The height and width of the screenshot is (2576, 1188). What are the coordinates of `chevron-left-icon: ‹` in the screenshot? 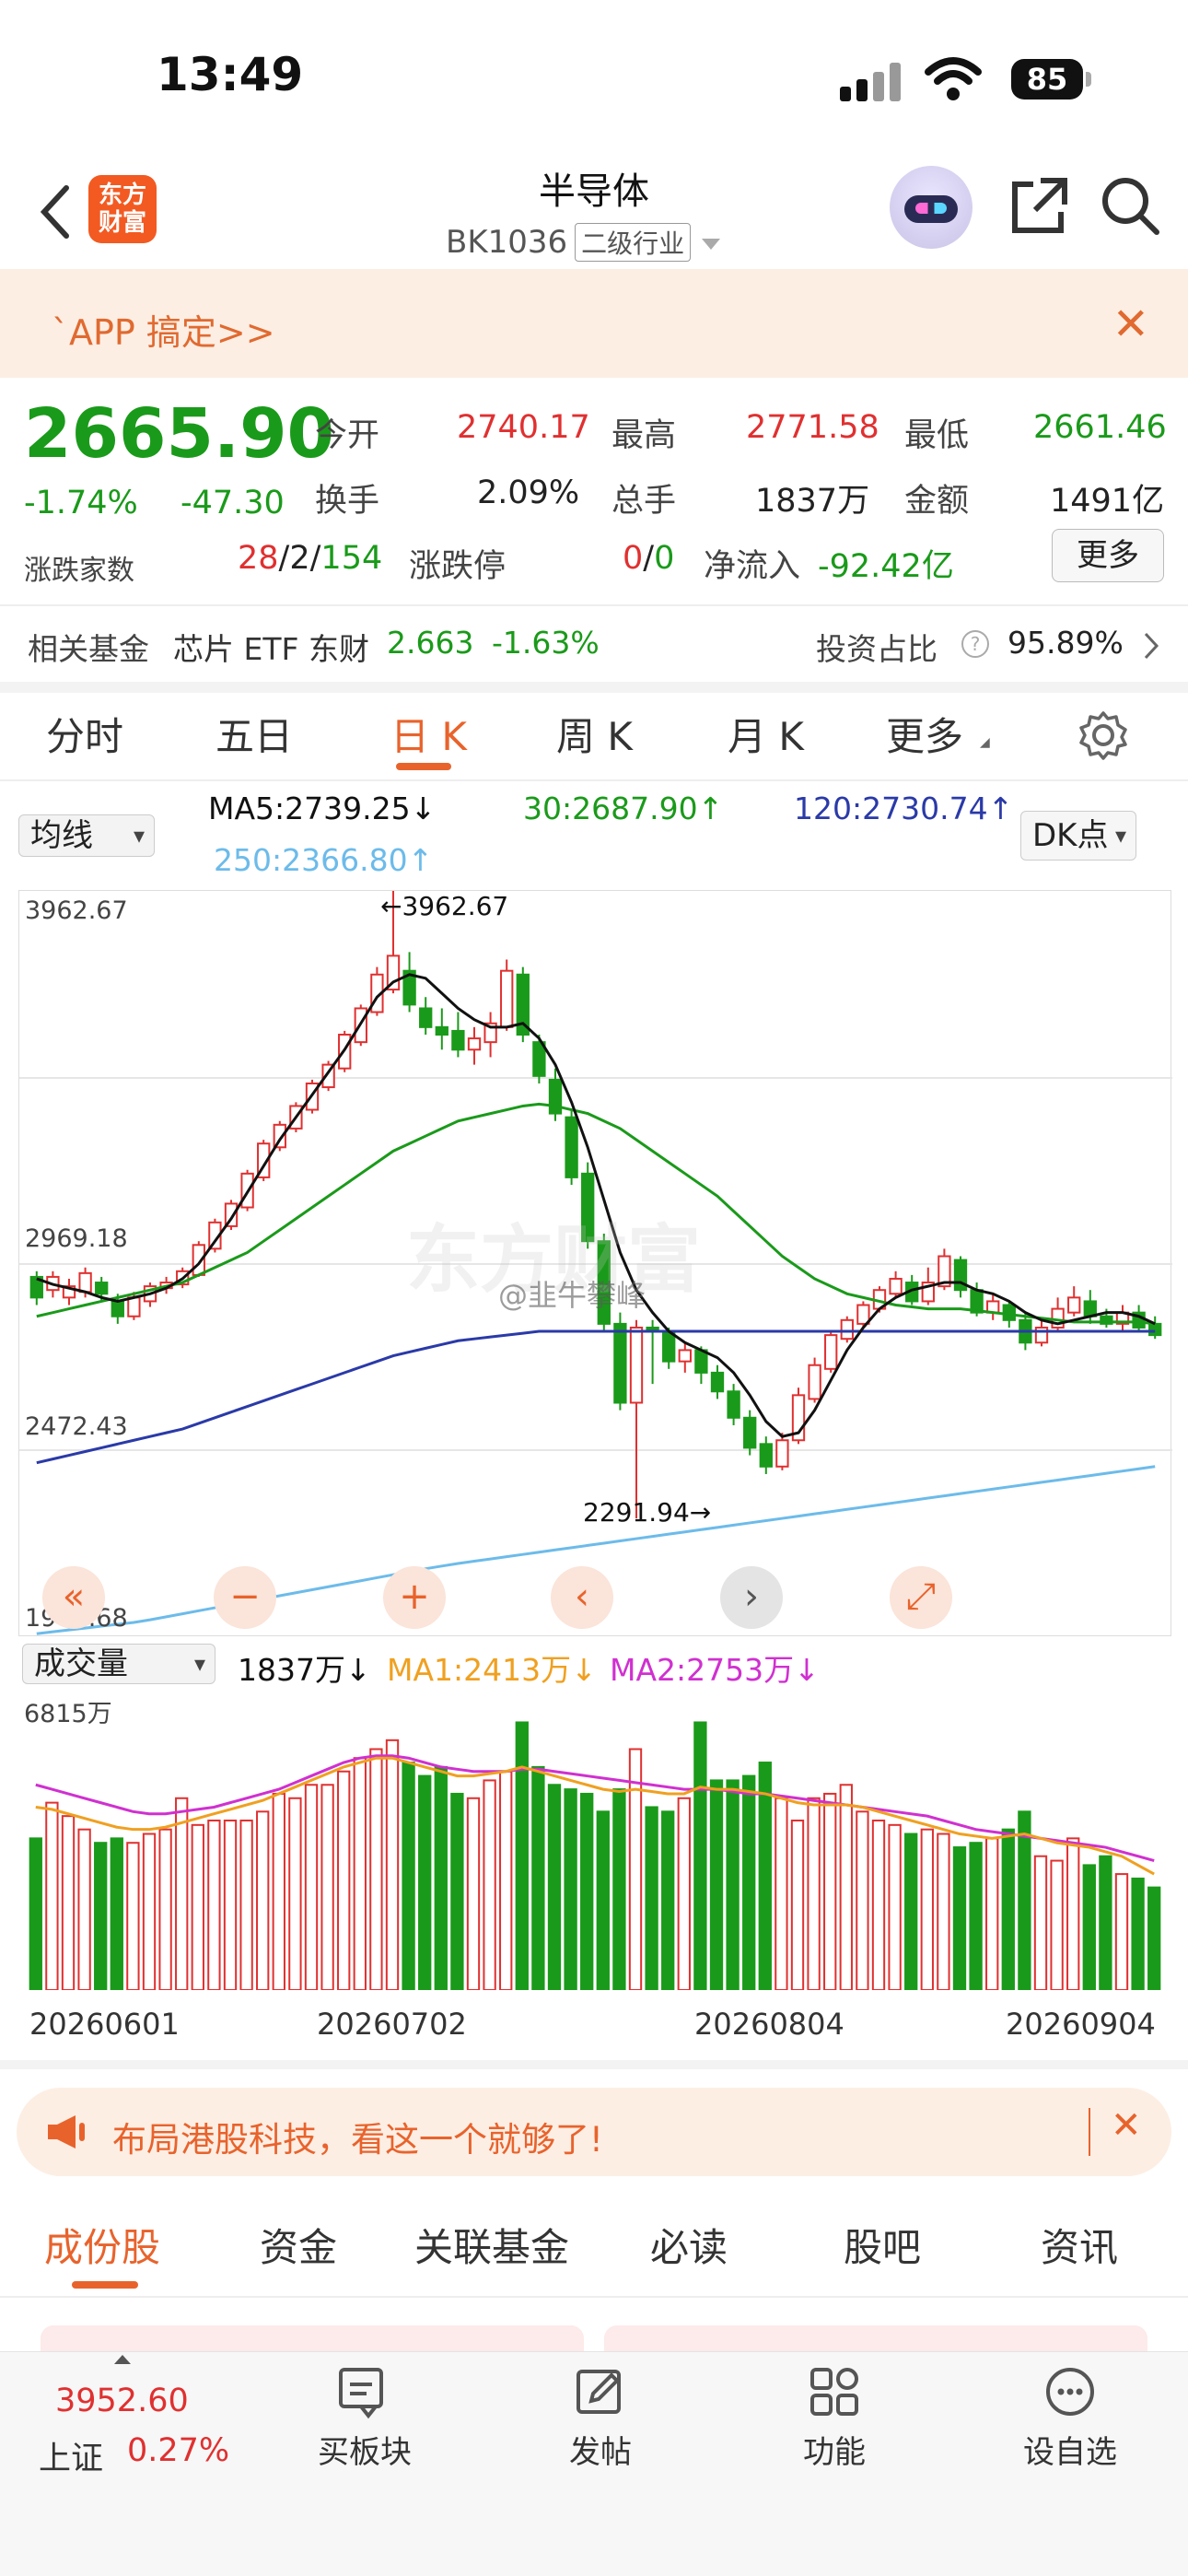 It's located at (582, 1597).